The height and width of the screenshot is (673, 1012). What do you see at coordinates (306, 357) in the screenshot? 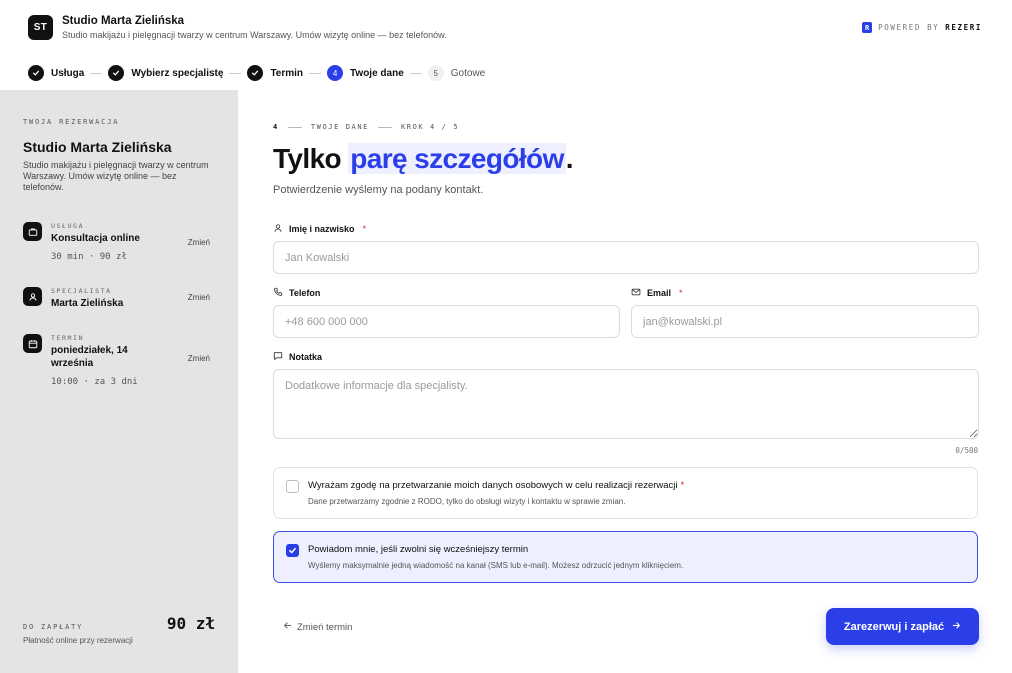
I see `note-label-text: Notatka` at bounding box center [306, 357].